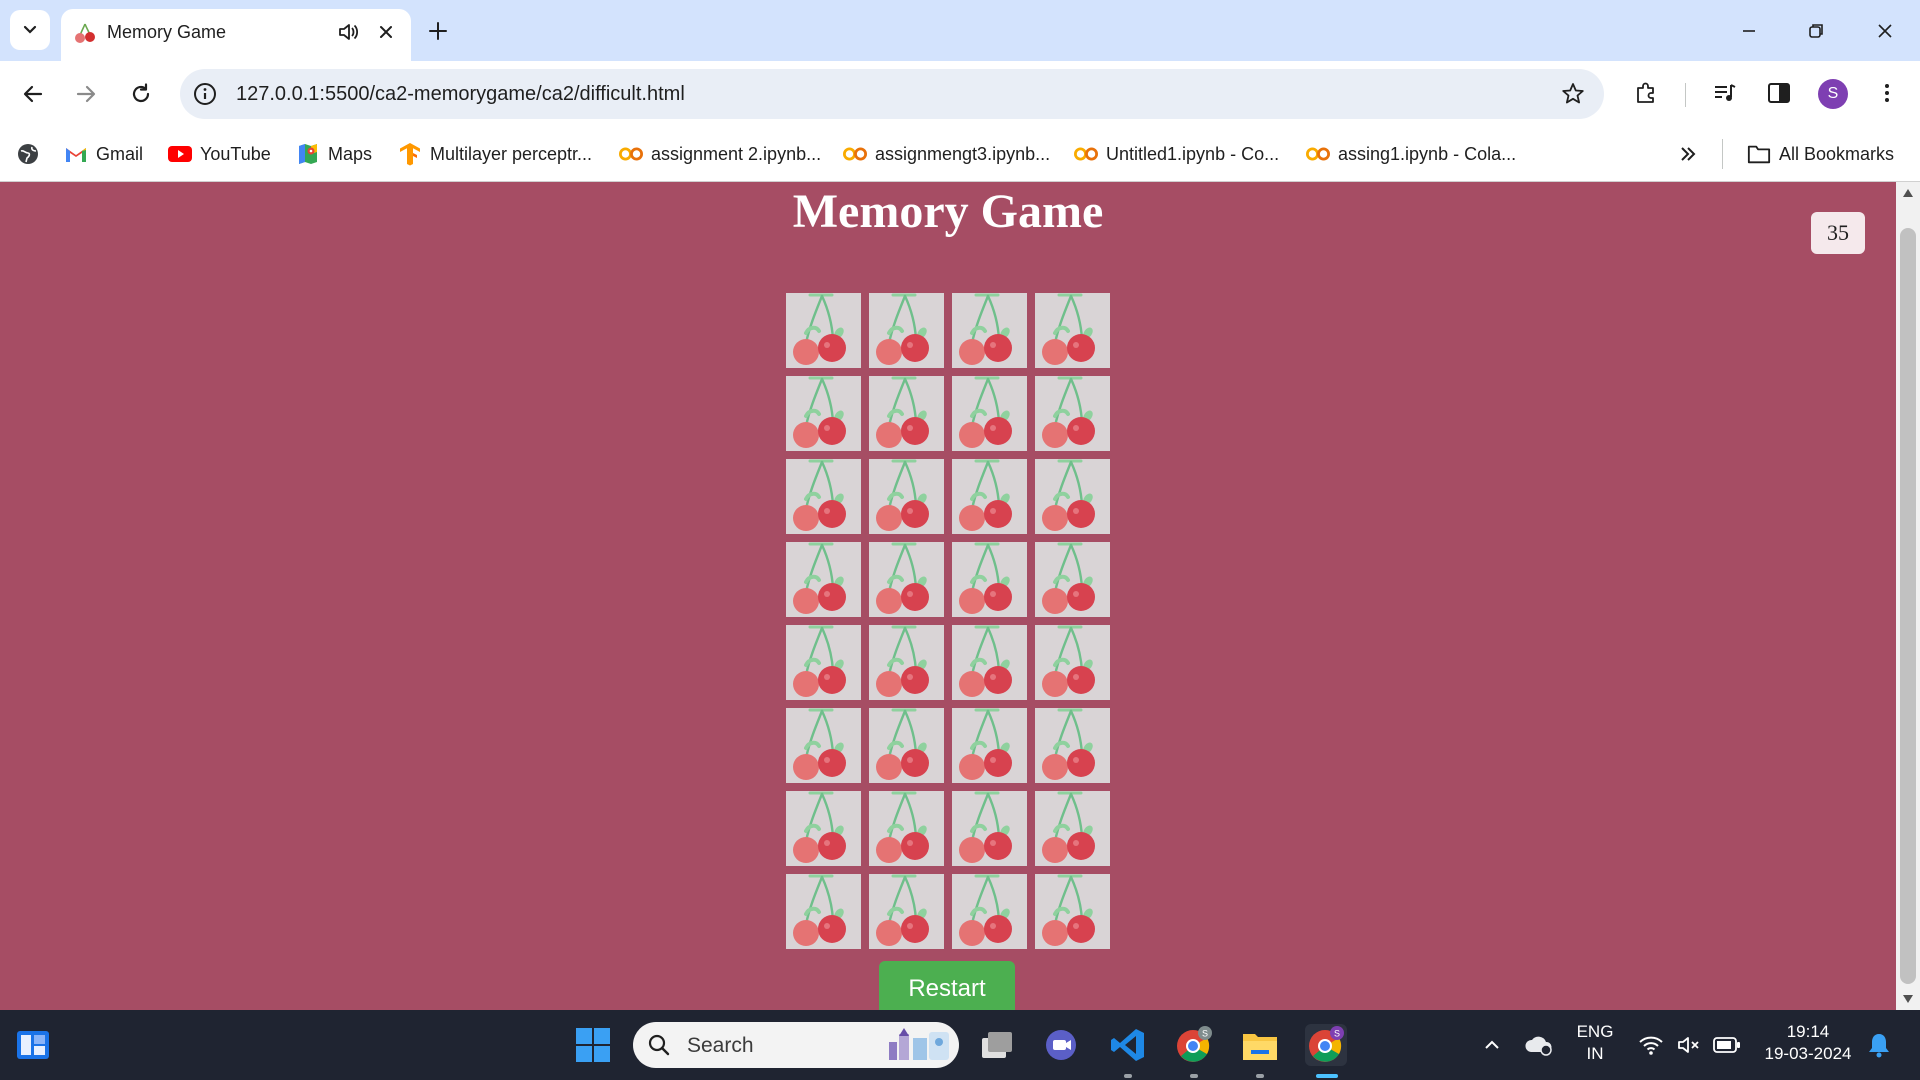  What do you see at coordinates (1879, 1045) in the screenshot?
I see `notifications-button` at bounding box center [1879, 1045].